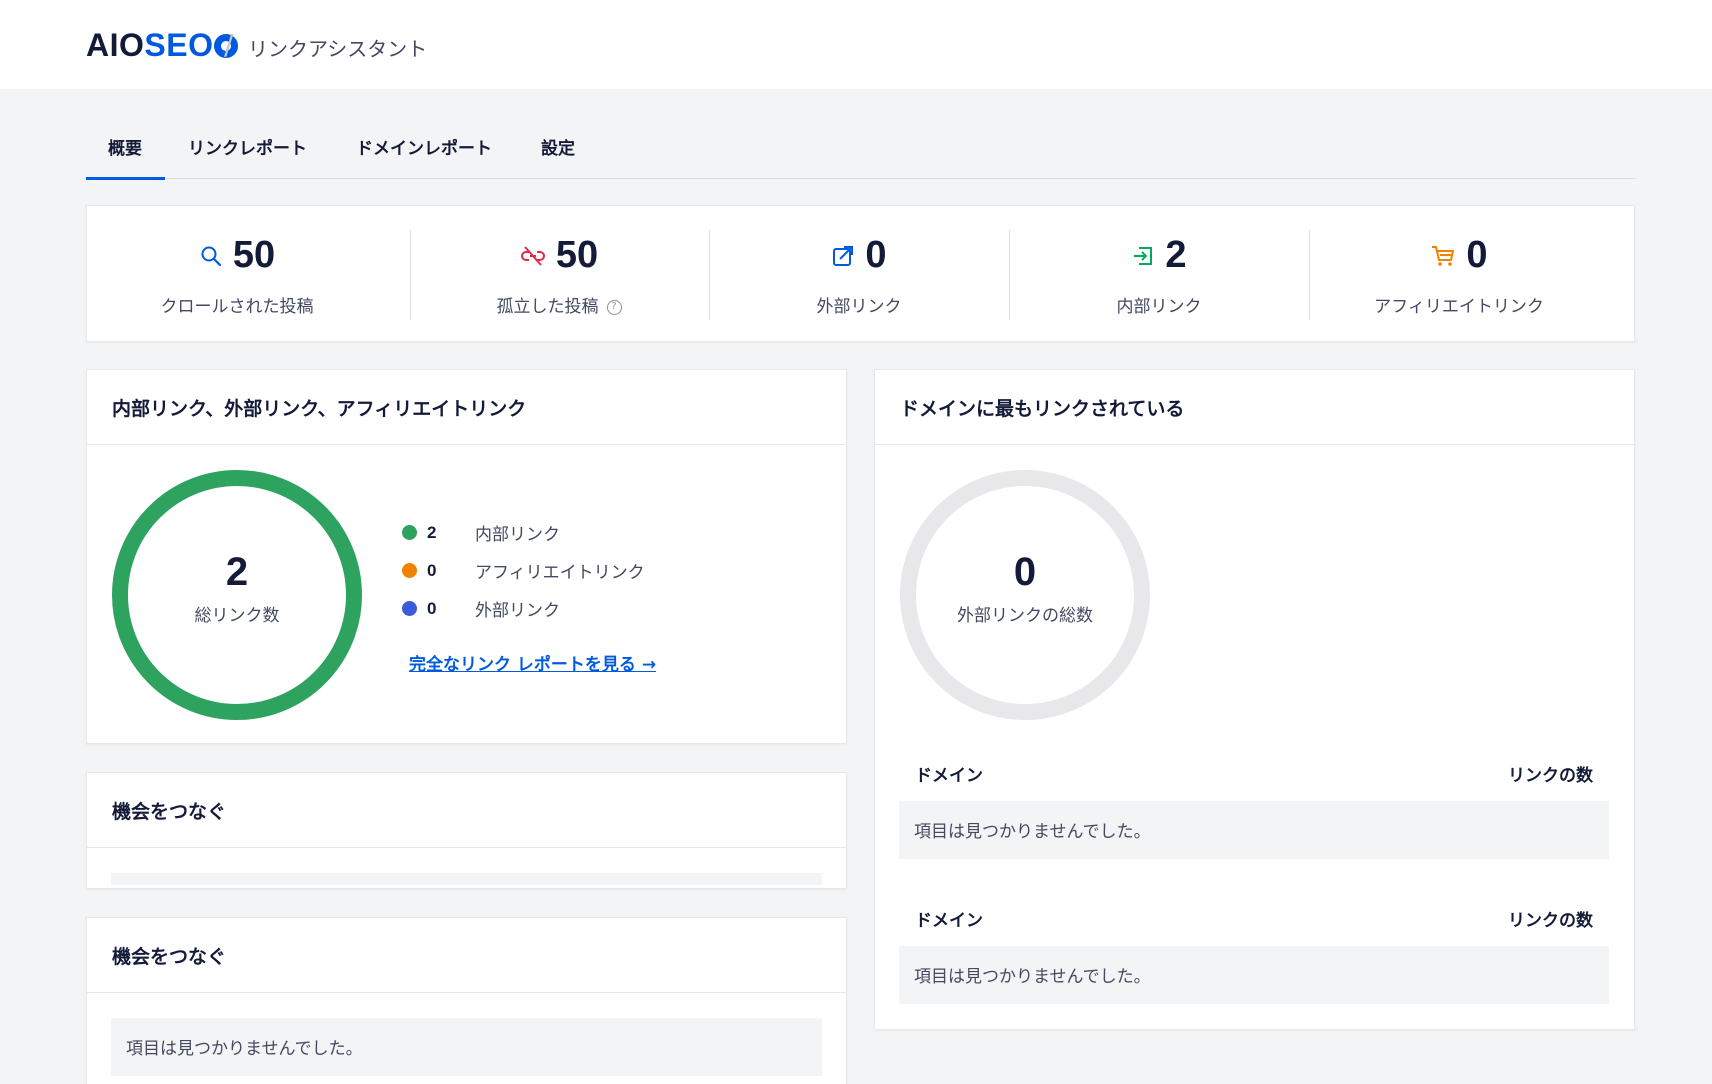  I want to click on logo-text-seo: SEO, so click(179, 45).